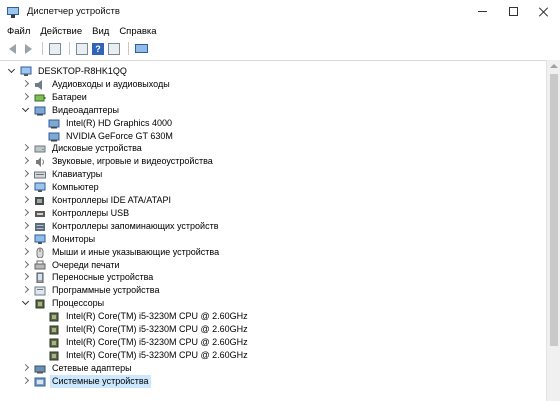  I want to click on close-button, so click(544, 11).